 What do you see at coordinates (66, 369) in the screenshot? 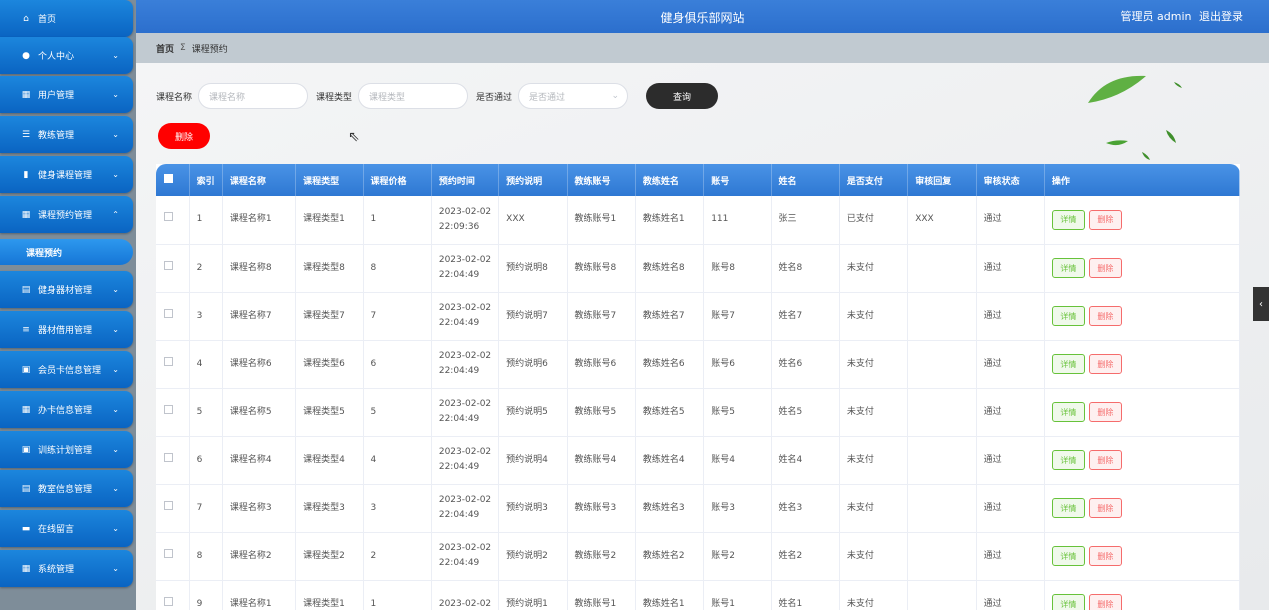
I see `sidebar-item: ▣ 会员卡信息管理 ⌄` at bounding box center [66, 369].